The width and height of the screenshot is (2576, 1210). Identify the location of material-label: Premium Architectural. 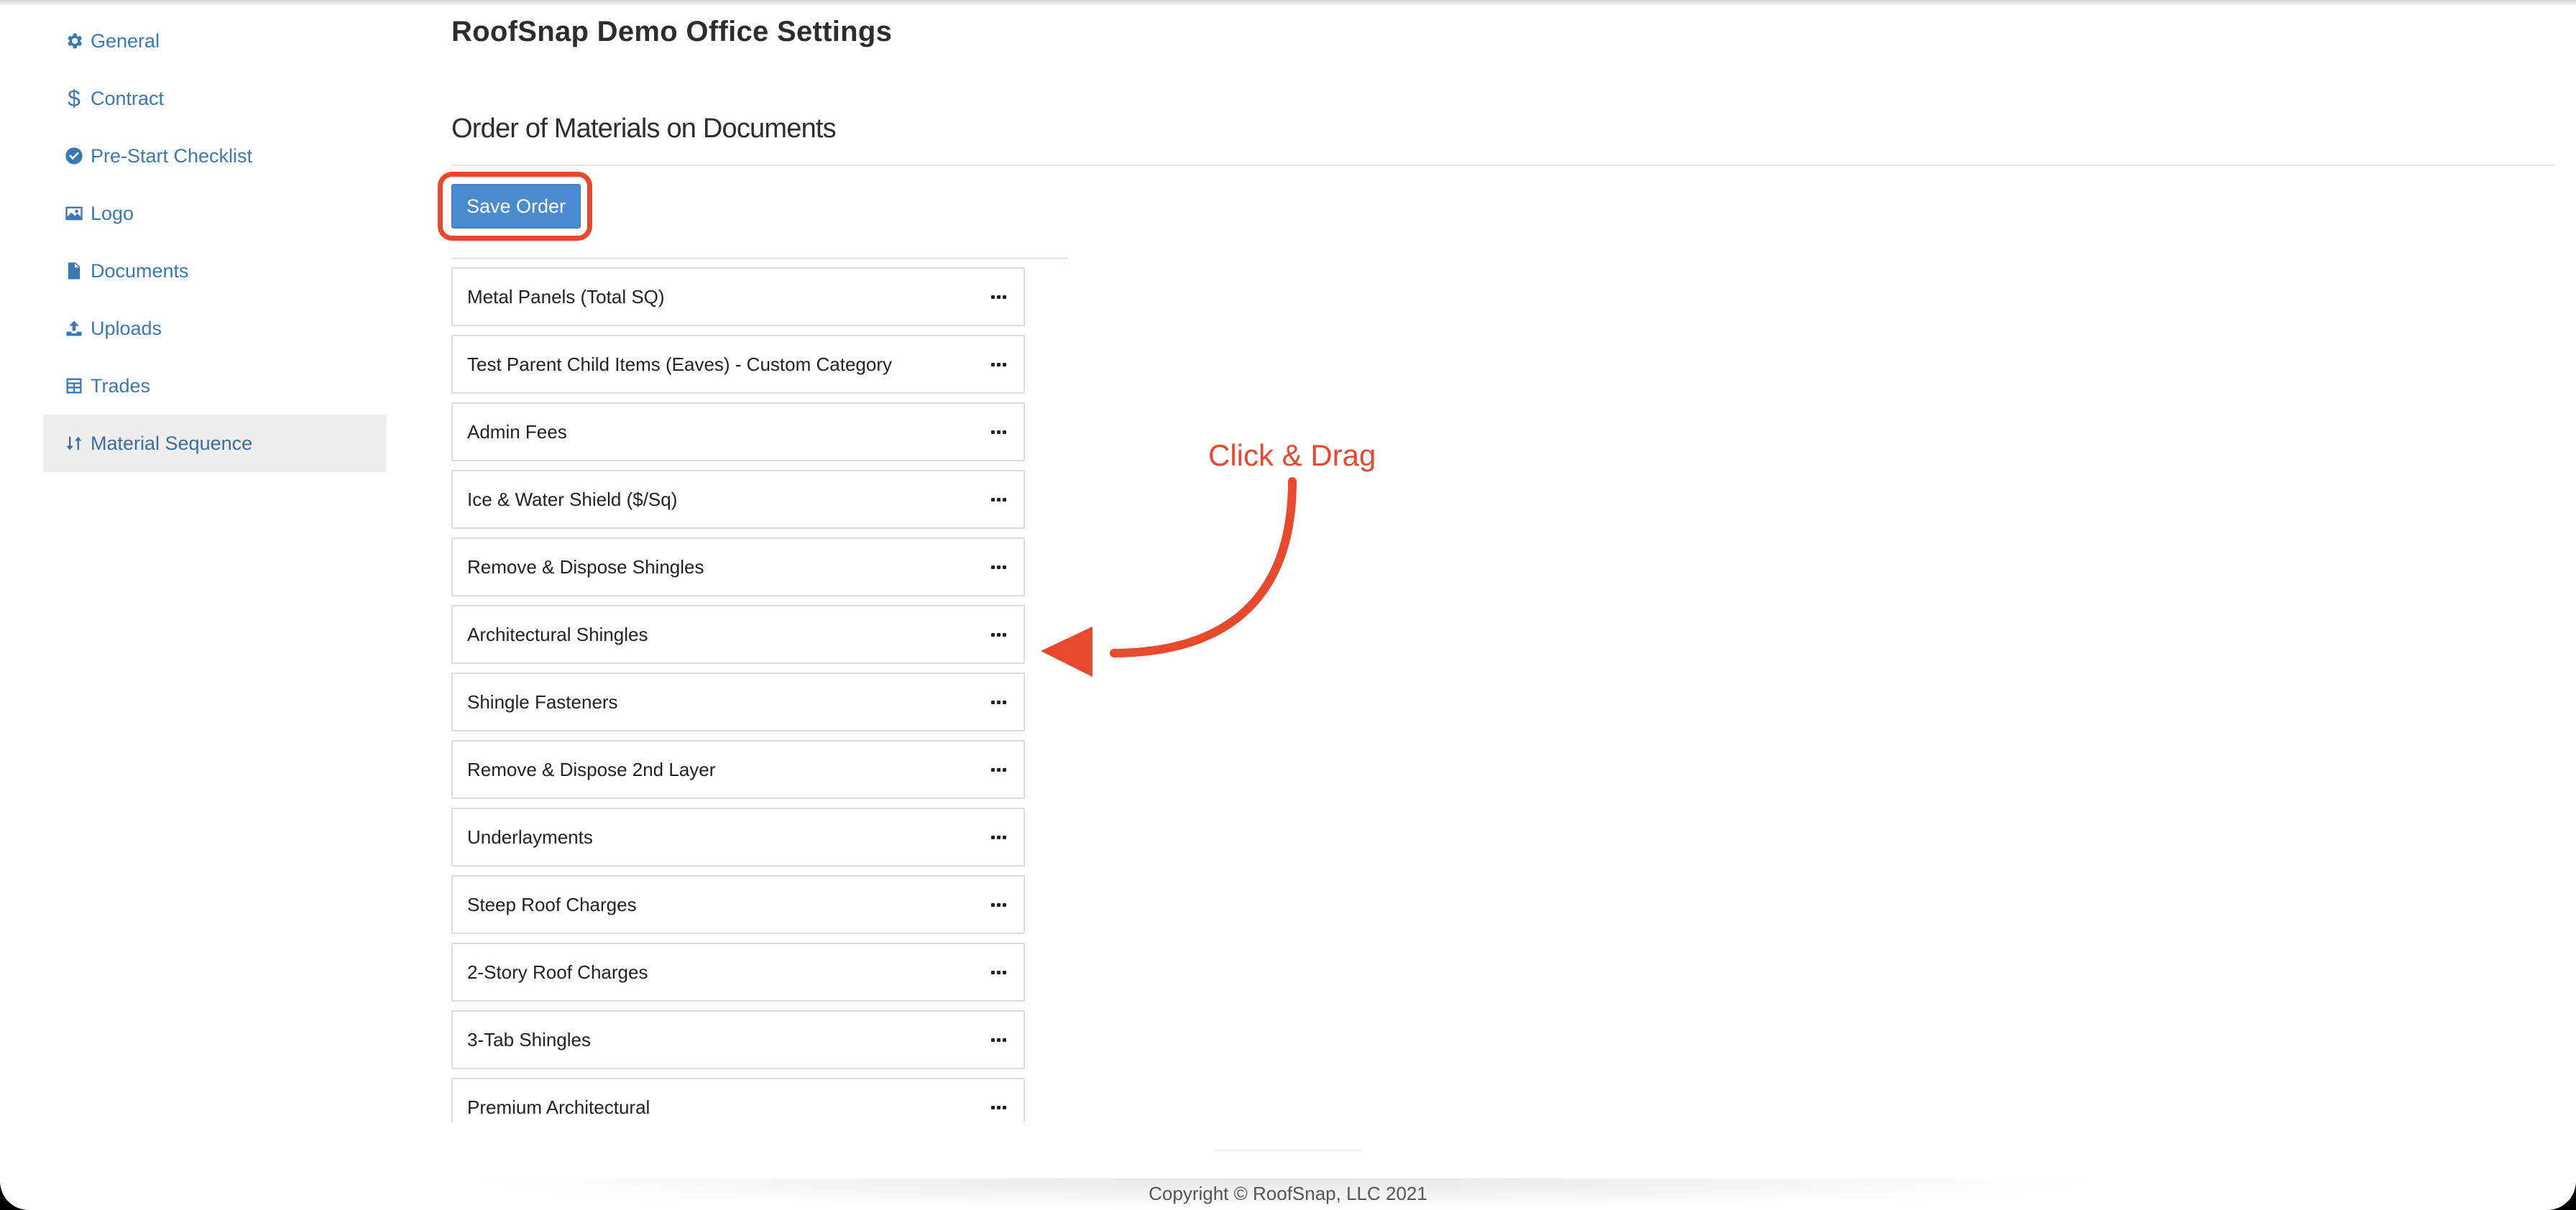
(558, 1107).